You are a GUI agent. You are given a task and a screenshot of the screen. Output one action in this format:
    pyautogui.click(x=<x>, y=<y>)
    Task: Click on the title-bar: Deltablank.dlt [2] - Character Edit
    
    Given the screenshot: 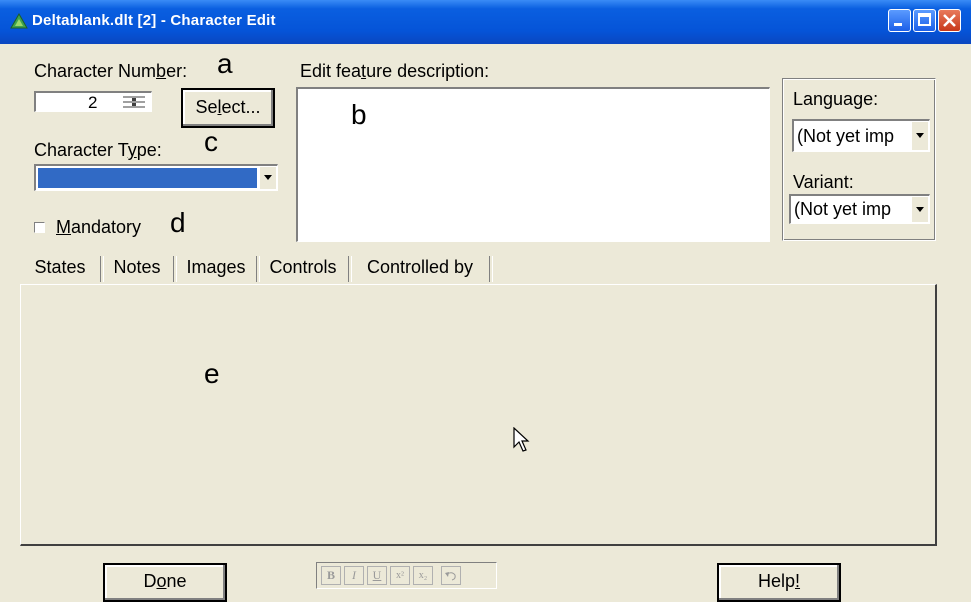 What is the action you would take?
    pyautogui.click(x=485, y=22)
    